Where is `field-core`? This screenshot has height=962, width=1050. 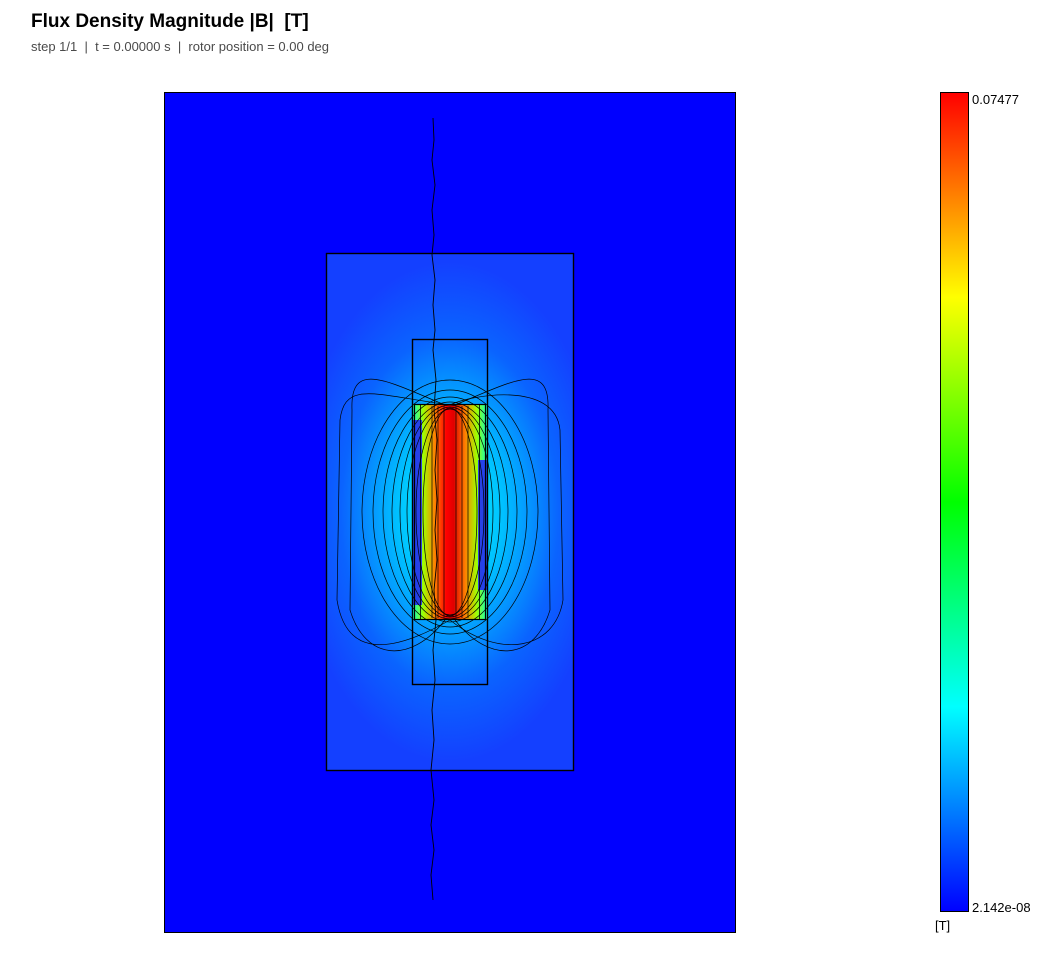
field-core is located at coordinates (450, 512).